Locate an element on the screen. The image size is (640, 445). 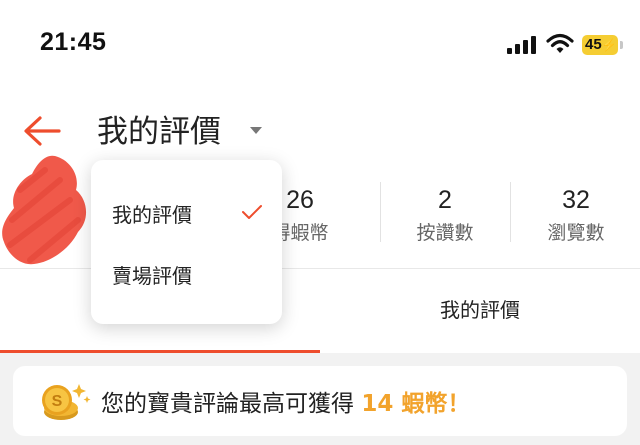
tab-my-reviews: 我的評價 is located at coordinates (480, 311).